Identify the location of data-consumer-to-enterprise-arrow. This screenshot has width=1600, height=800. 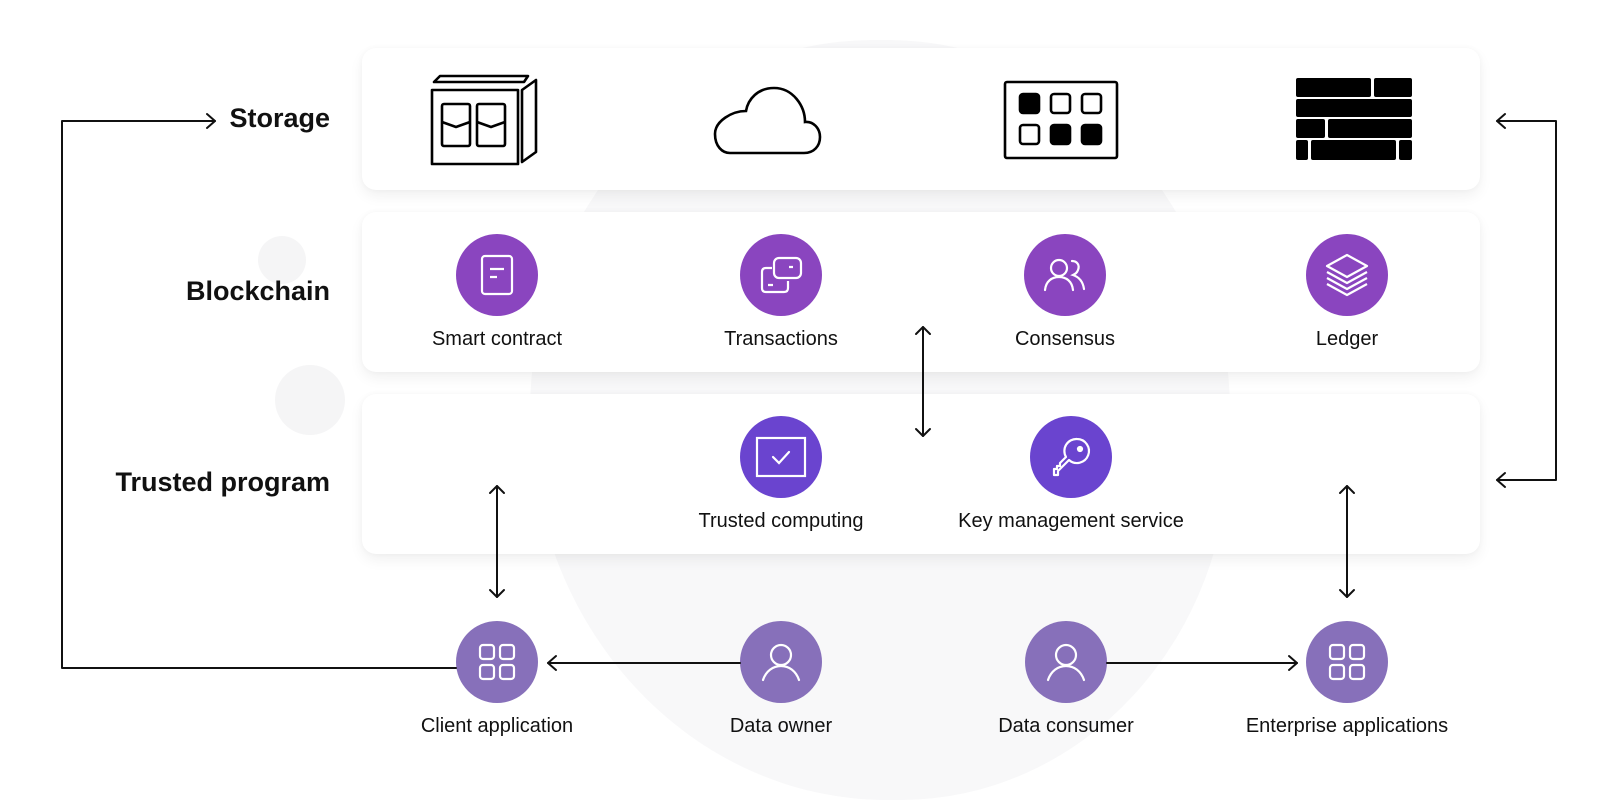
(1202, 663).